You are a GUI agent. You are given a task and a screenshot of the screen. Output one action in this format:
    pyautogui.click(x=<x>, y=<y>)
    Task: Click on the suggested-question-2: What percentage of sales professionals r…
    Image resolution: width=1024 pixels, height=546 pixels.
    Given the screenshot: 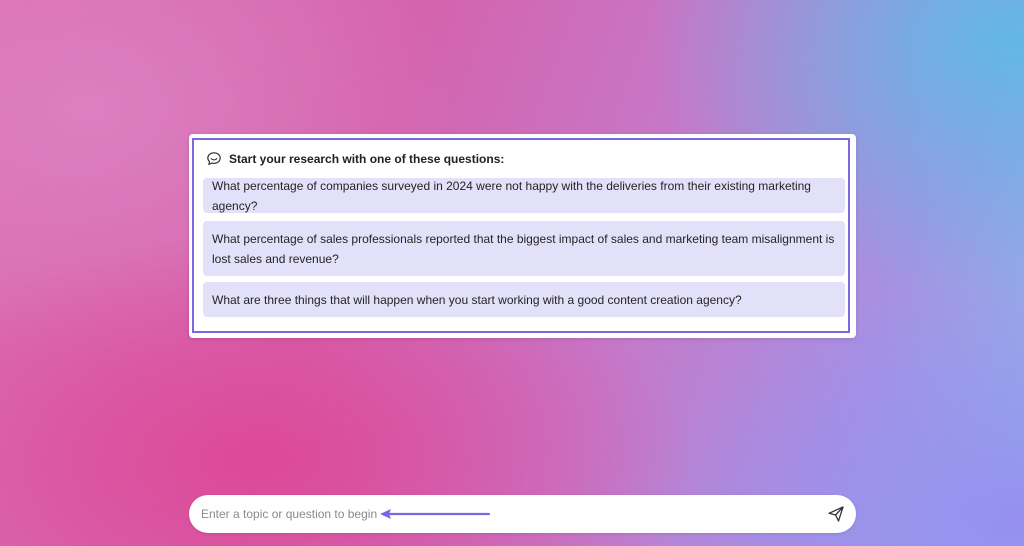 What is the action you would take?
    pyautogui.click(x=524, y=248)
    